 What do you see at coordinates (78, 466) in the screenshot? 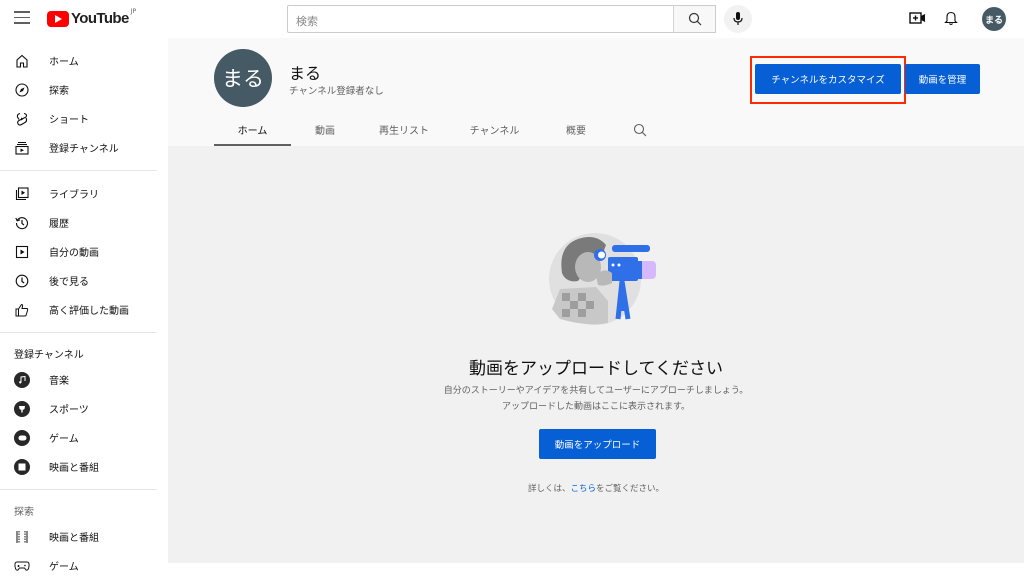
I see `sidebar-item-movies: 映画と番組` at bounding box center [78, 466].